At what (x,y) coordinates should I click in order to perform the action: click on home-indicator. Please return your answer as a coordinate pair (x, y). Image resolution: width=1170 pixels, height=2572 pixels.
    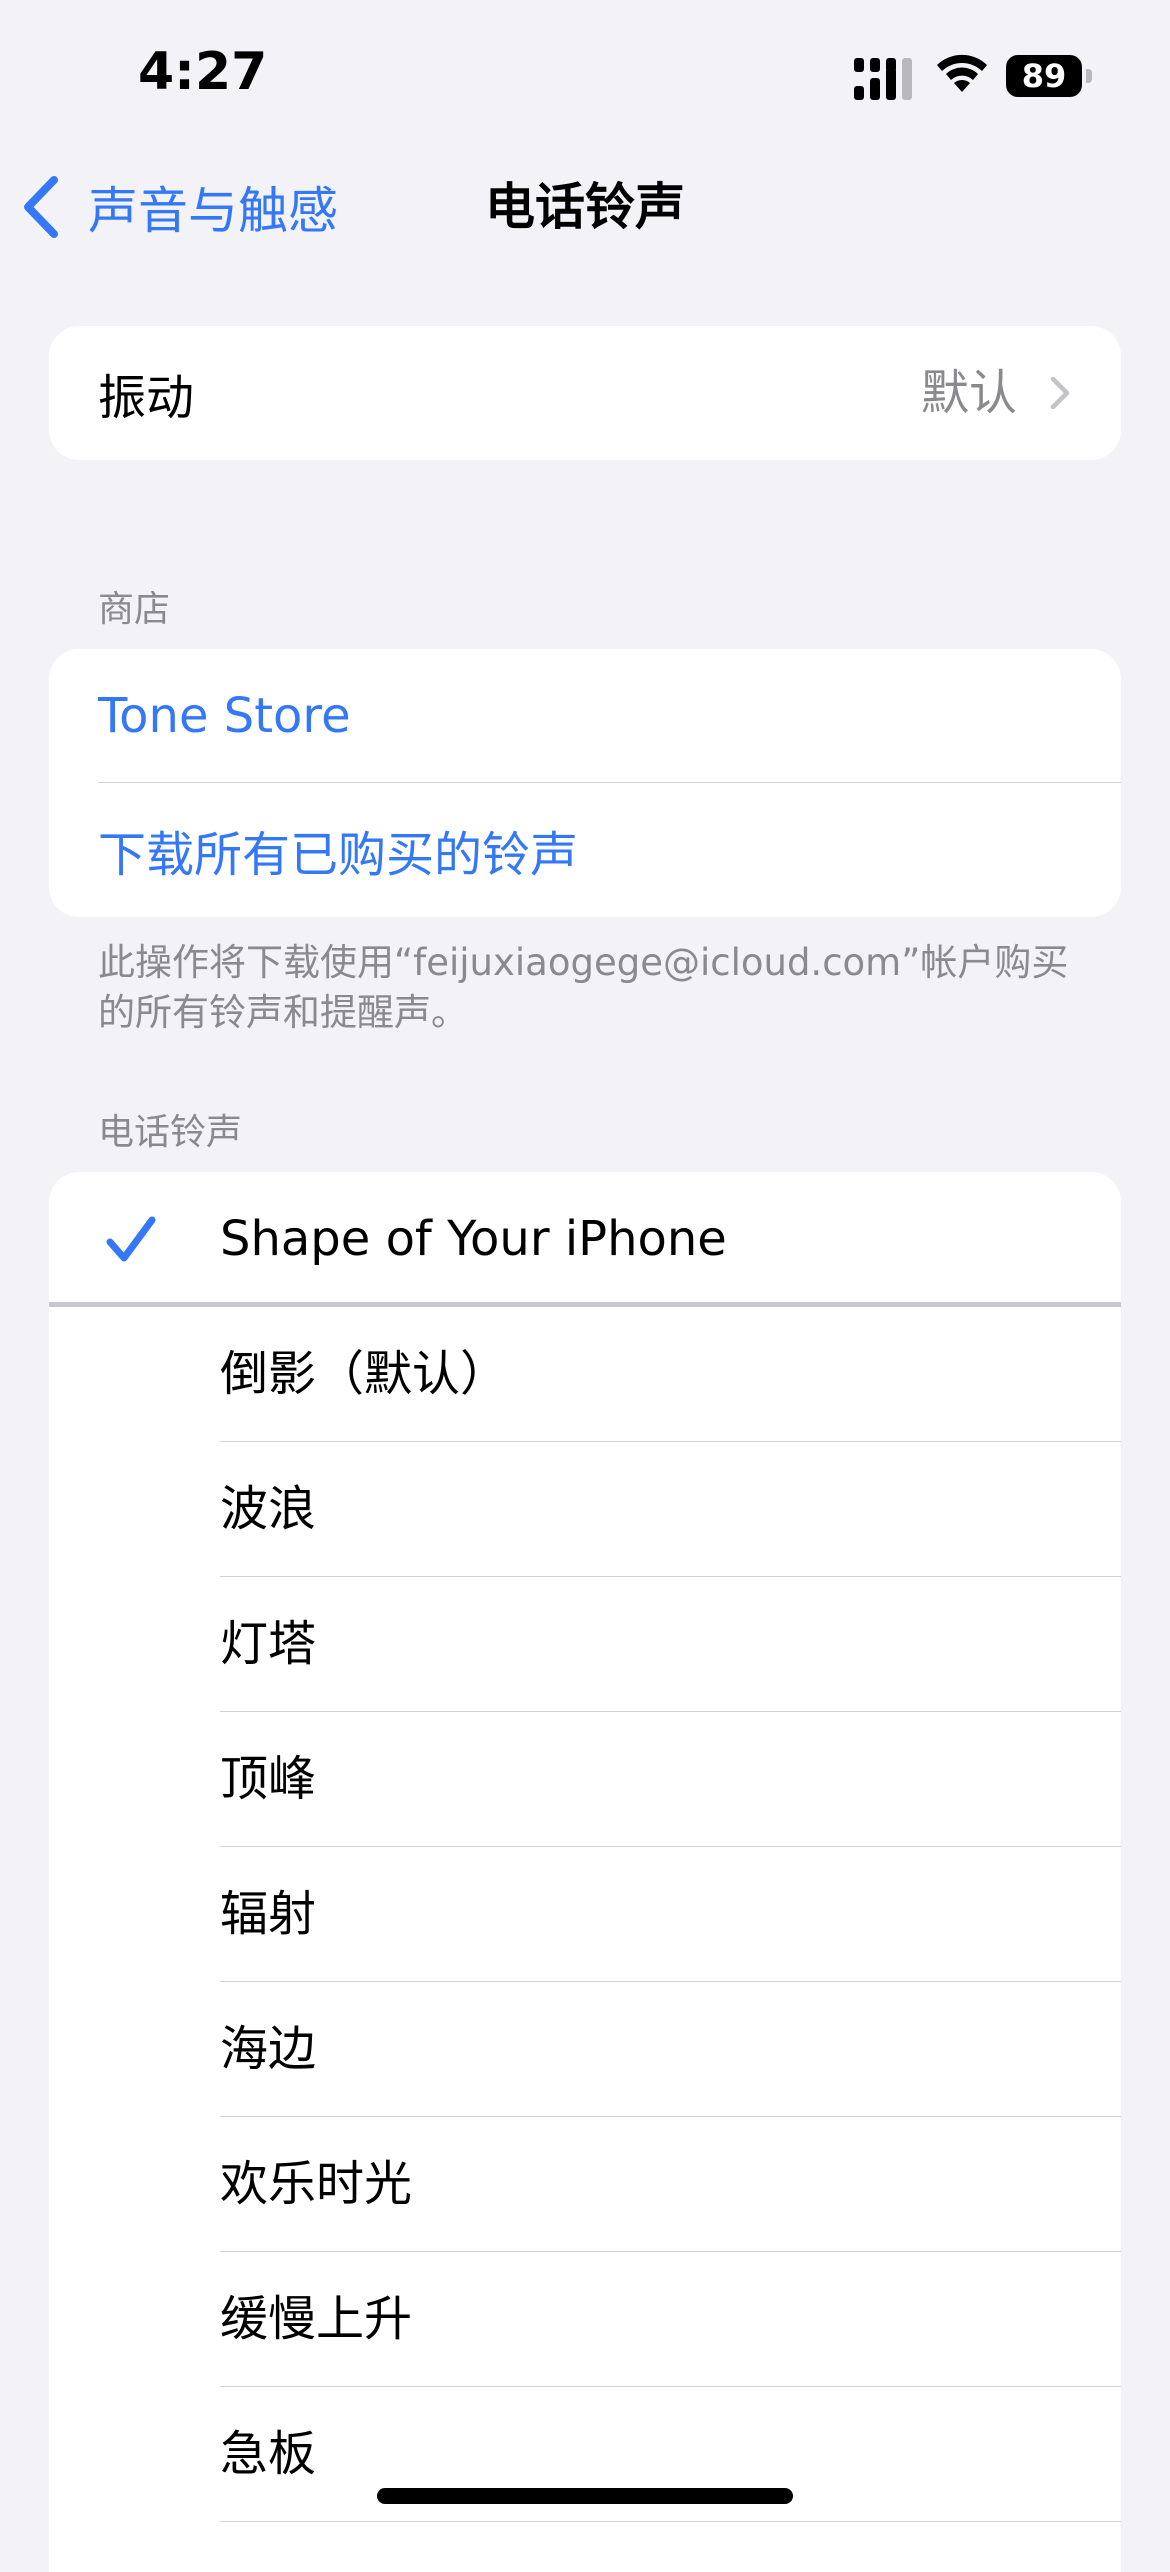
    Looking at the image, I should click on (585, 2496).